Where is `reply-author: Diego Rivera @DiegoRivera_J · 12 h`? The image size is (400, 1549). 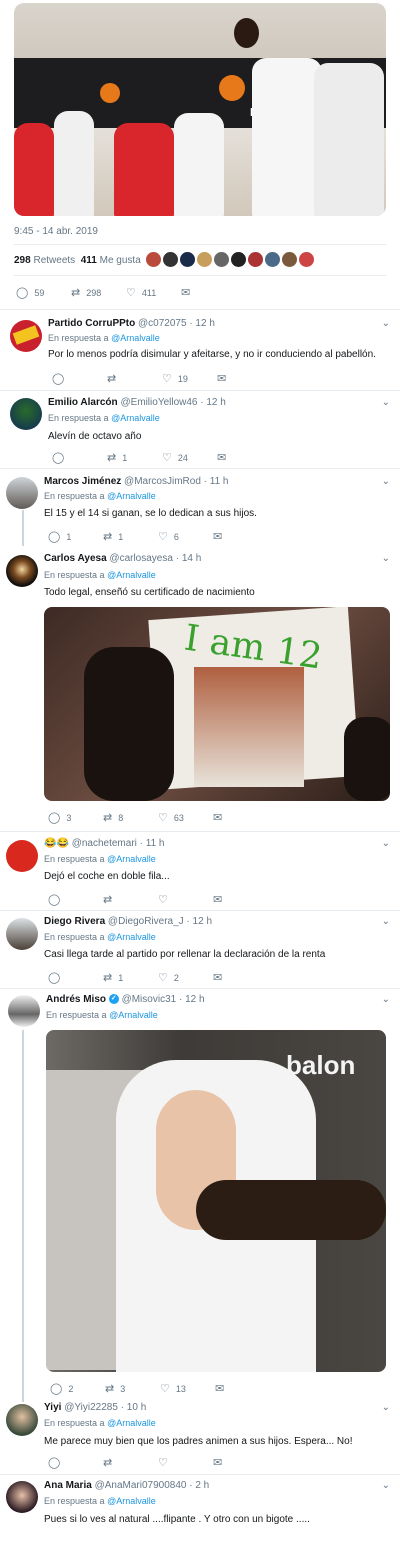
reply-author: Diego Rivera @DiegoRivera_J · 12 h is located at coordinates (128, 921).